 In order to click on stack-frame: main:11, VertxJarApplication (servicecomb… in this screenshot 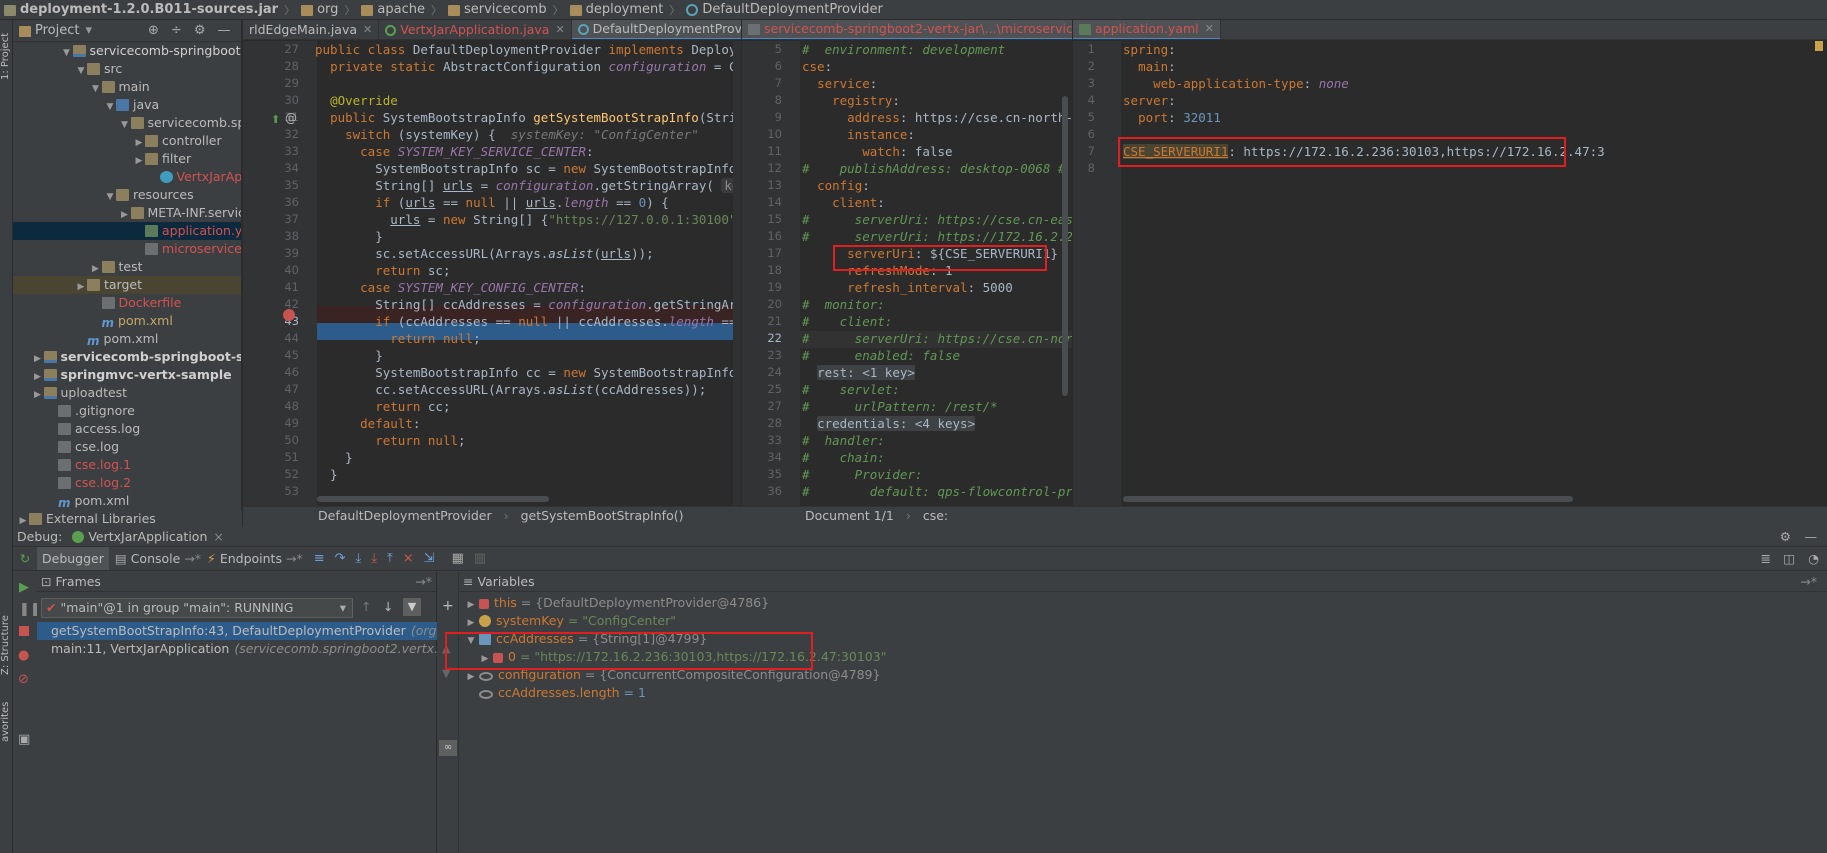, I will do `click(237, 649)`.